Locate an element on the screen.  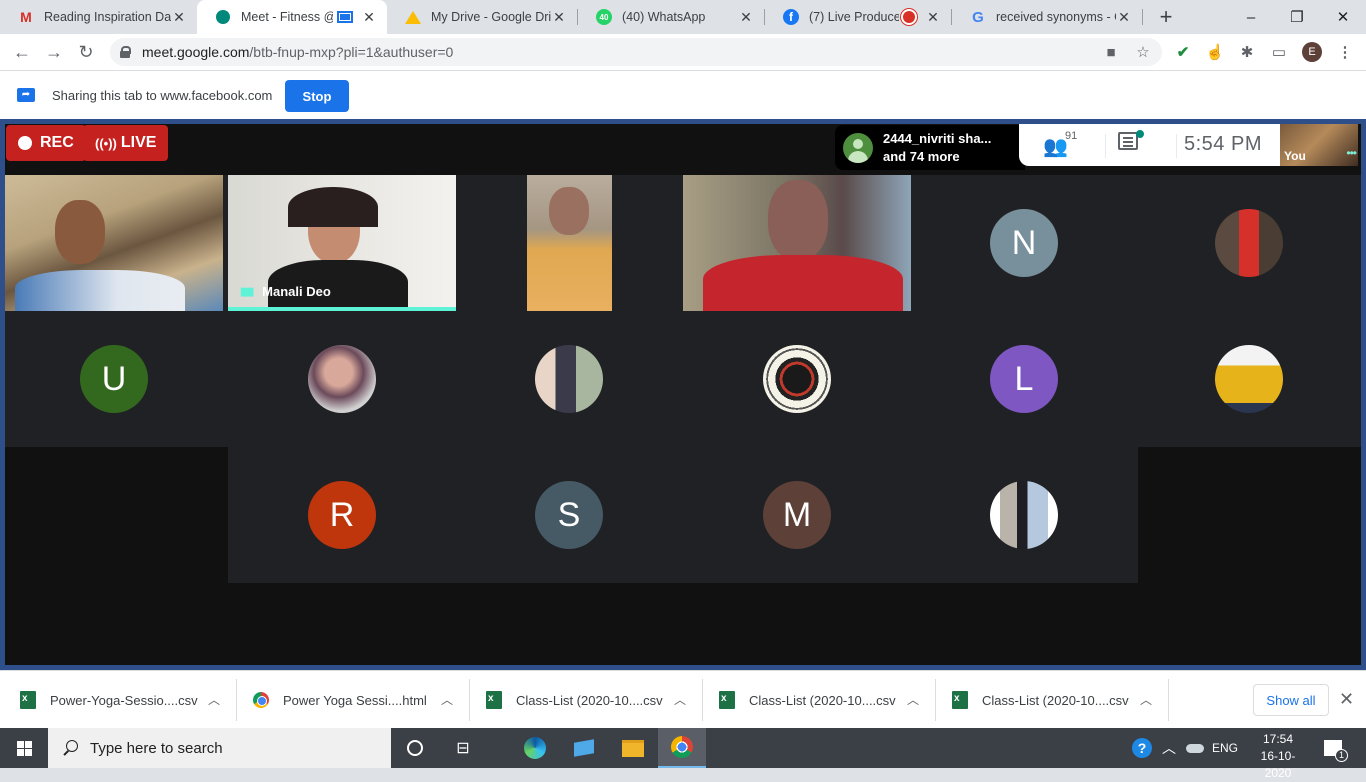
profile-avatar: E is located at coordinates (1312, 52).